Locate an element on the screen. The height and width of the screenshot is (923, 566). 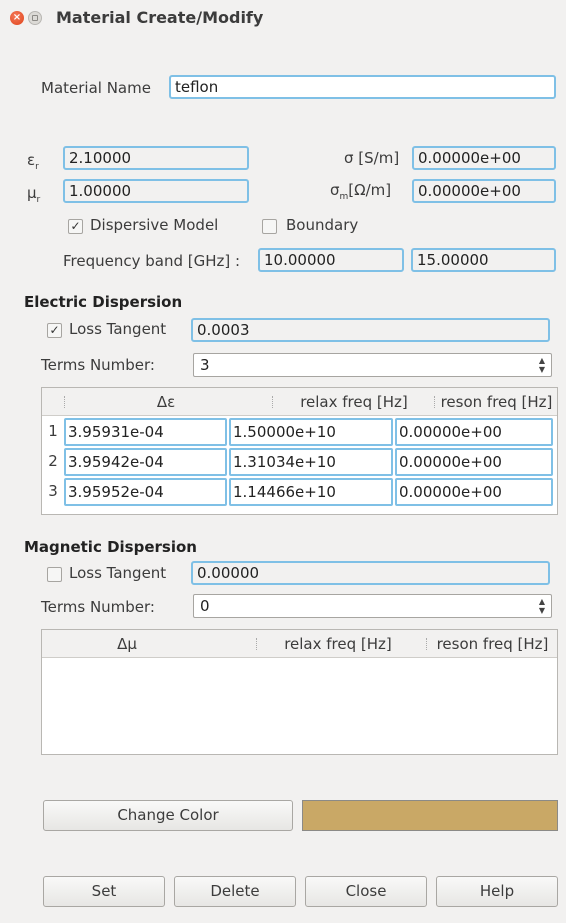
magnetic-terms-number-label: Terms Number: is located at coordinates (98, 607).